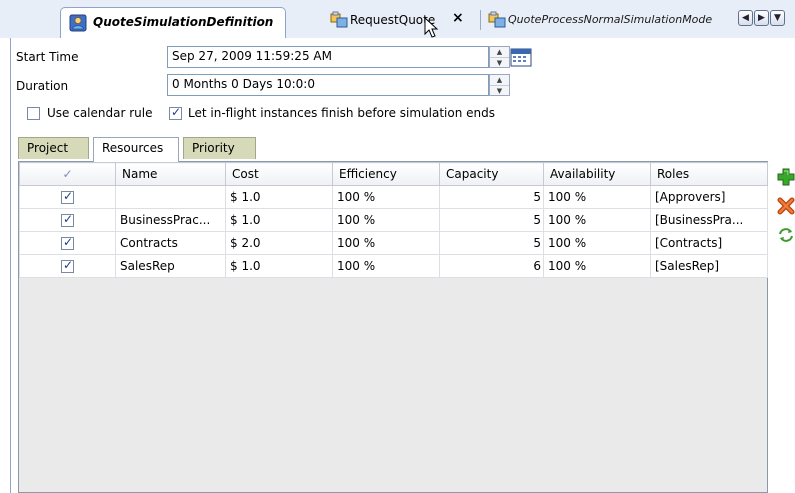 Image resolution: width=795 pixels, height=493 pixels. What do you see at coordinates (491, 174) in the screenshot?
I see `column-header-capacity: Capacity` at bounding box center [491, 174].